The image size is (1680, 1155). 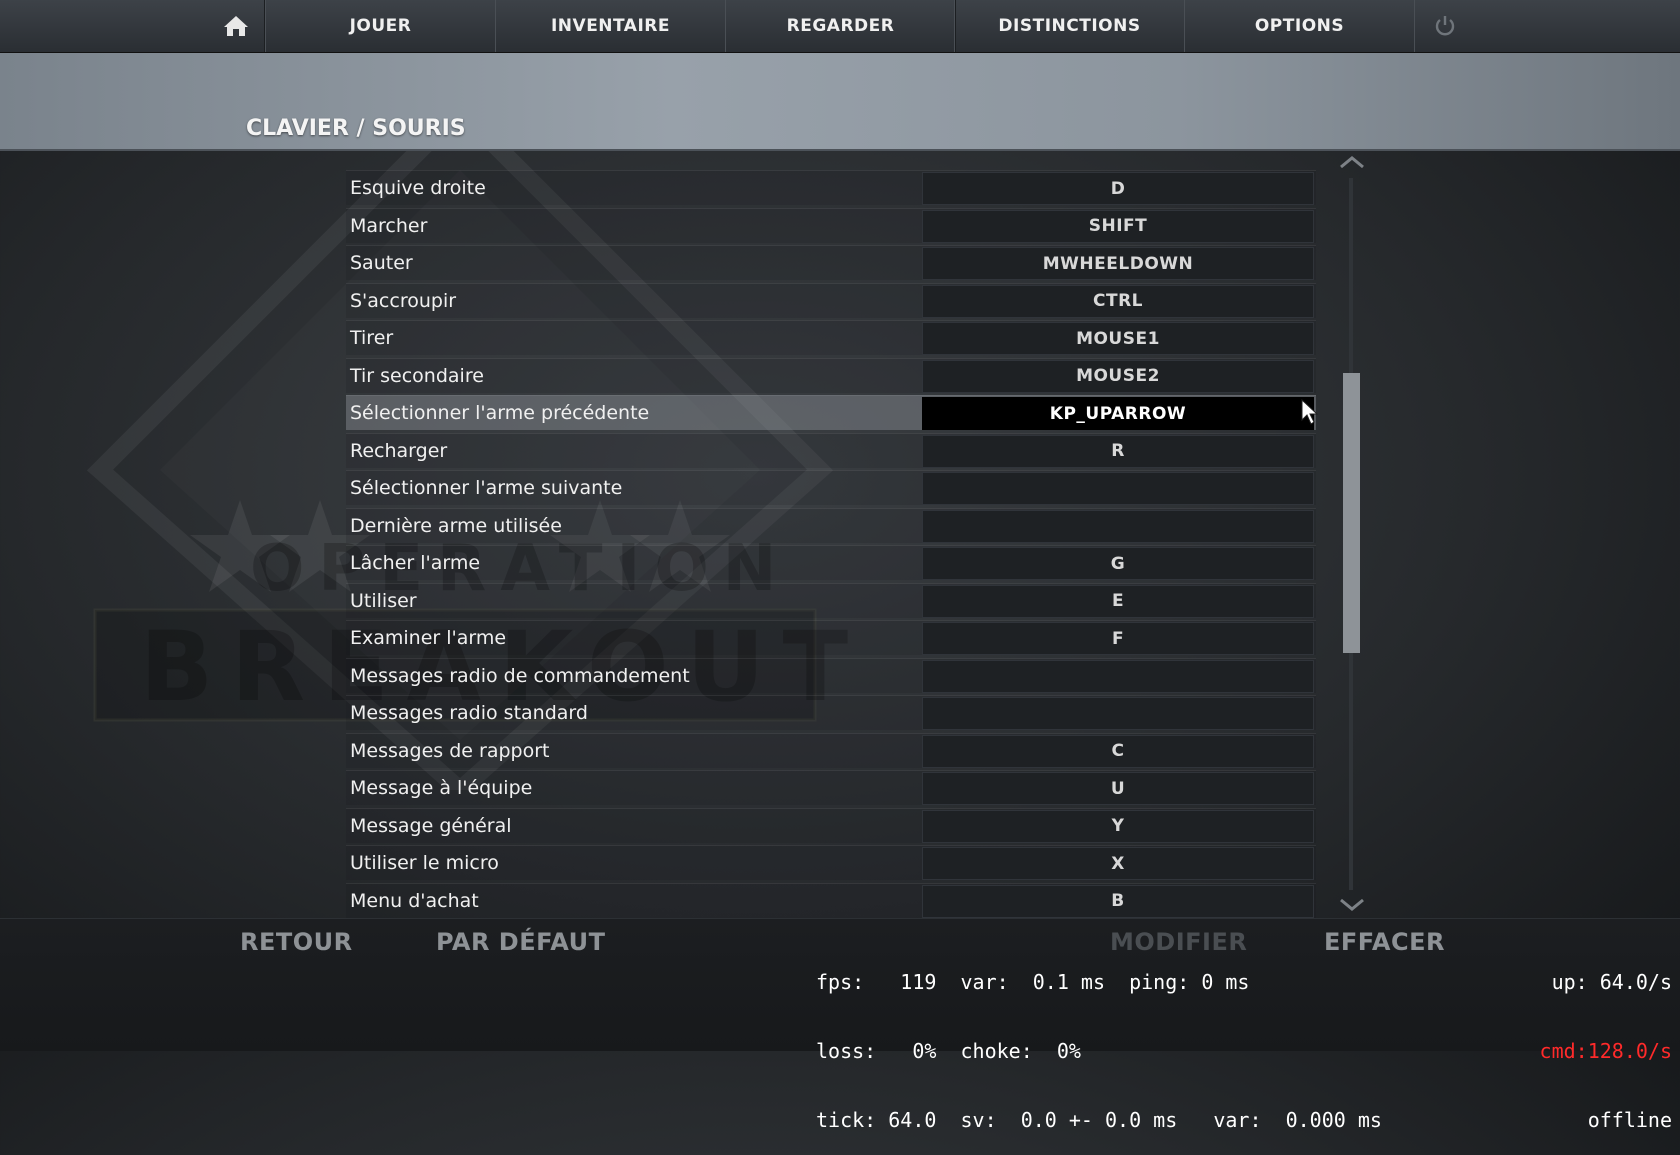 I want to click on keybind-action-label: Messages de rapport, so click(x=450, y=750).